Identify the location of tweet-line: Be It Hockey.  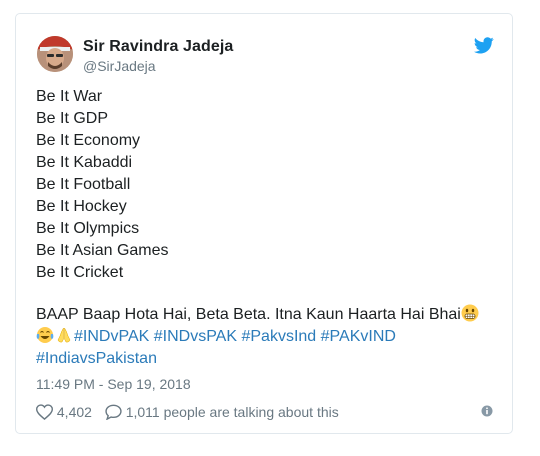
(81, 206).